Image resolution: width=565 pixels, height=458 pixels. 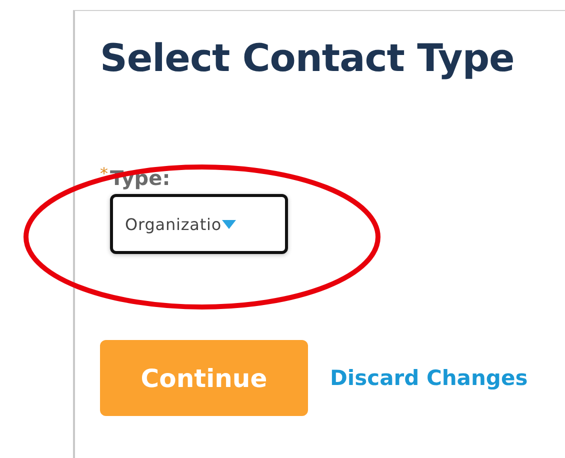 What do you see at coordinates (429, 378) in the screenshot?
I see `discard-link: Discard Changes` at bounding box center [429, 378].